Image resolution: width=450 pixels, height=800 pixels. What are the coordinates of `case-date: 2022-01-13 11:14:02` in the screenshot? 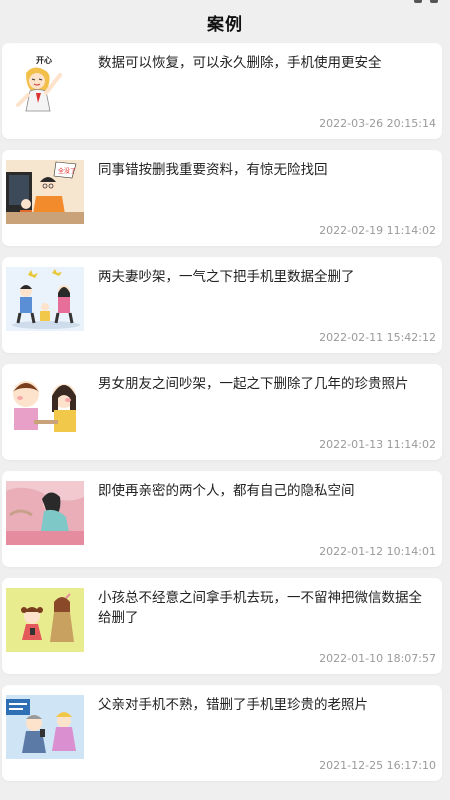 It's located at (377, 444).